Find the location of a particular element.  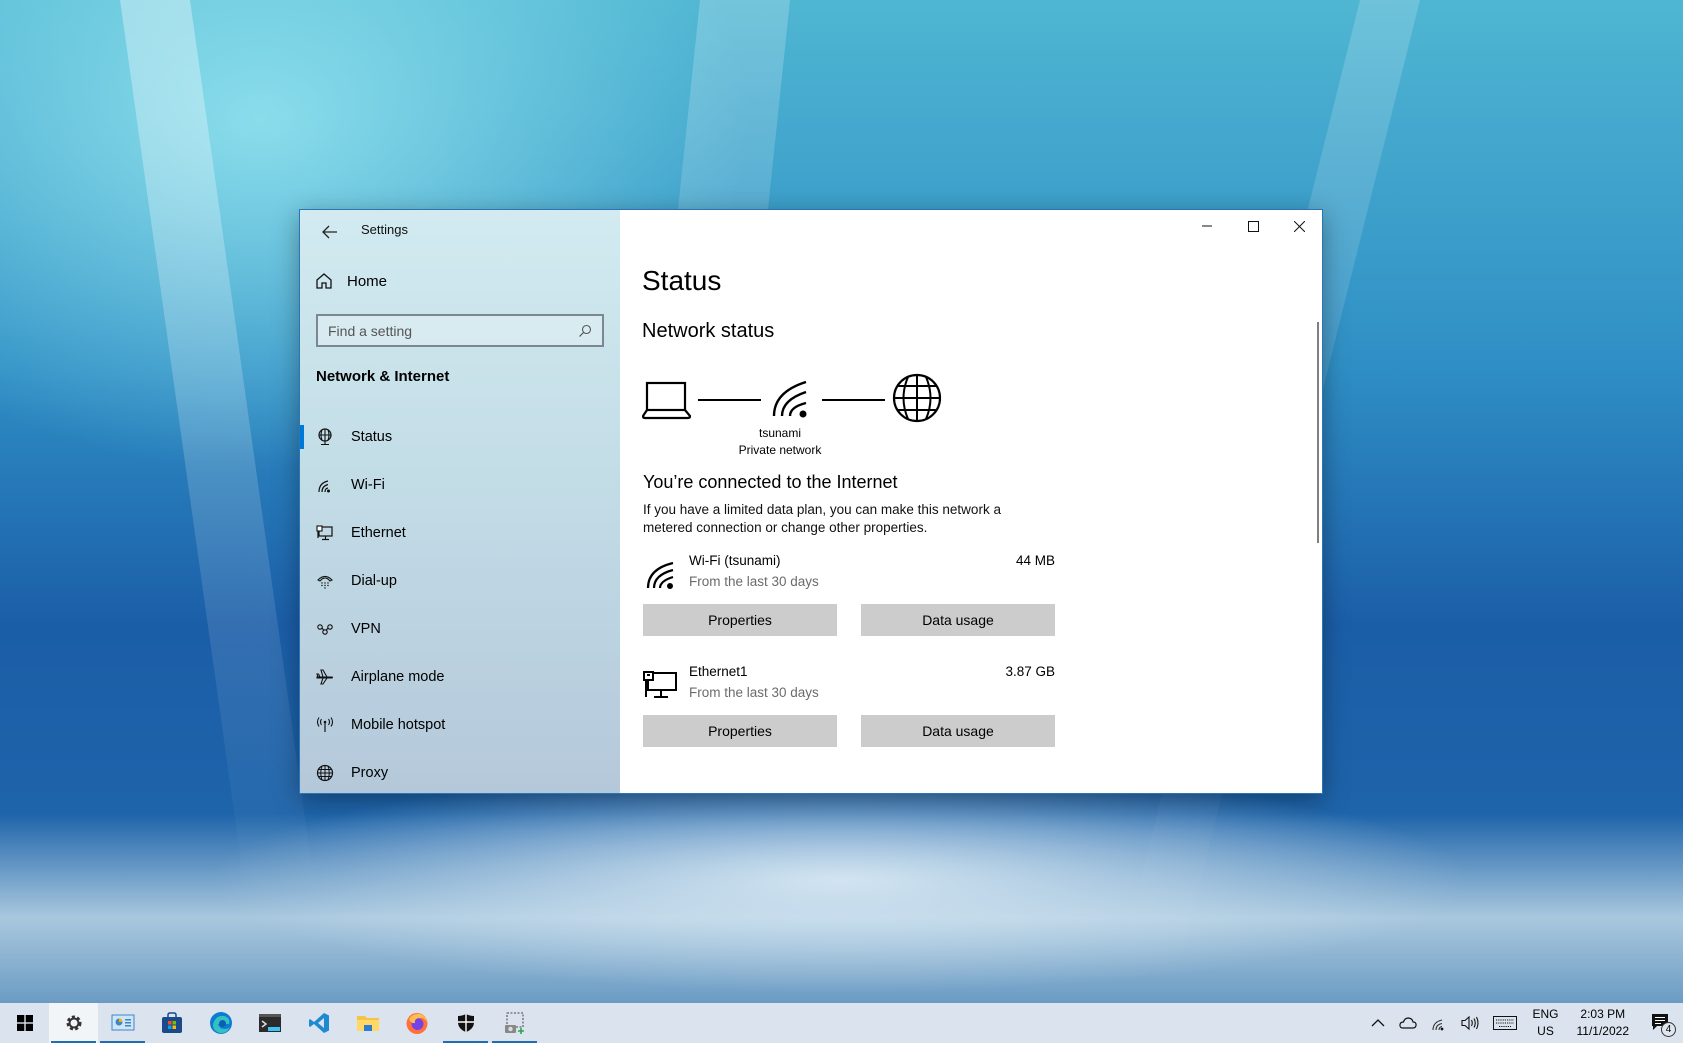

close-button is located at coordinates (1299, 226).